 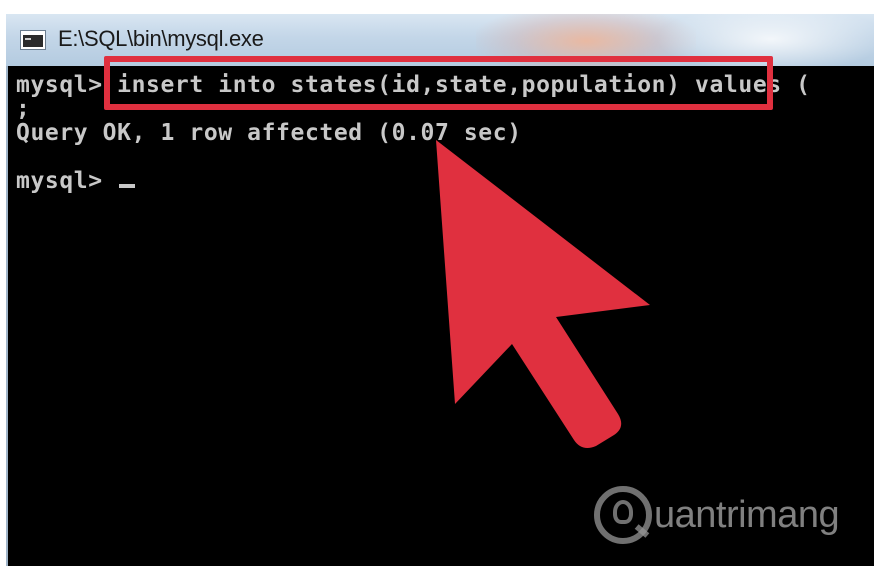 I want to click on logo-tail, so click(x=642, y=531).